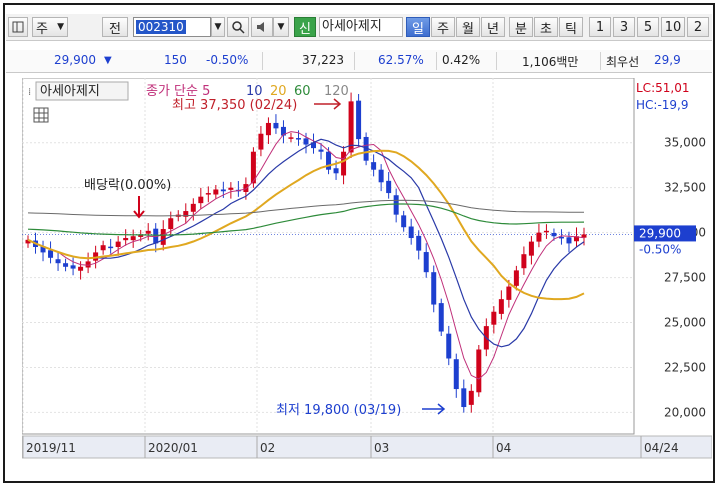 This screenshot has width=720, height=488. Describe the element at coordinates (115, 27) in the screenshot. I see `prev-button: 전` at that location.